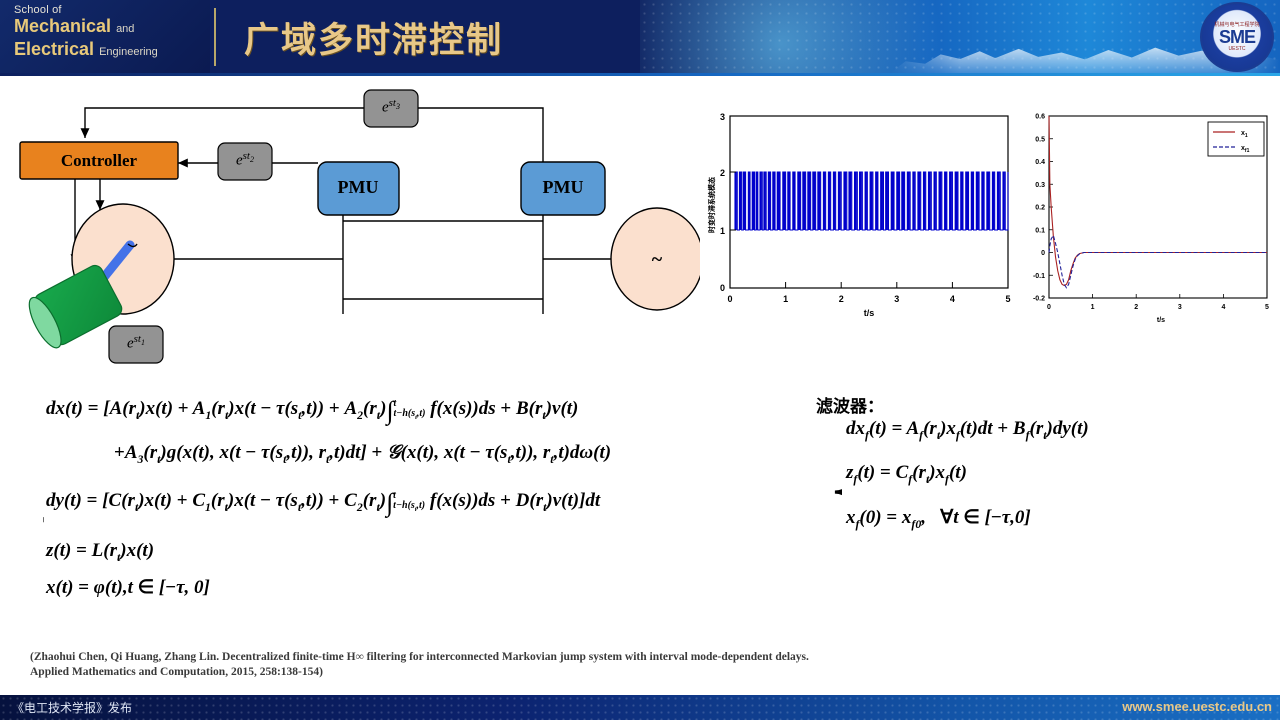 This screenshot has height=720, width=1280. I want to click on generator-right-symbol: ~, so click(657, 260).